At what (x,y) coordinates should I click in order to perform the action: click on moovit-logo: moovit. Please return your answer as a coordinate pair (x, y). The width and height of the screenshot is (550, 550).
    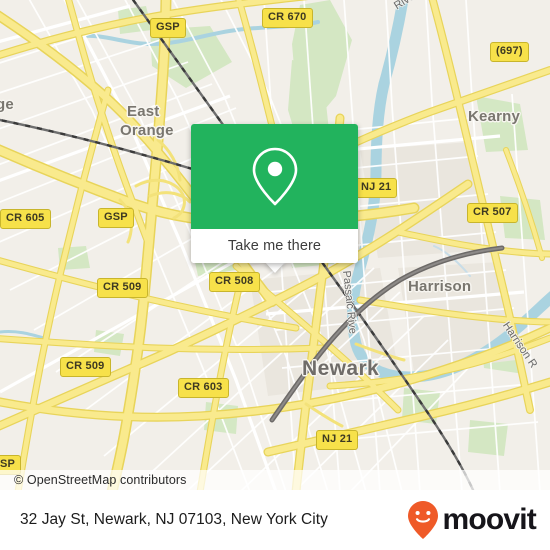
    Looking at the image, I should click on (471, 520).